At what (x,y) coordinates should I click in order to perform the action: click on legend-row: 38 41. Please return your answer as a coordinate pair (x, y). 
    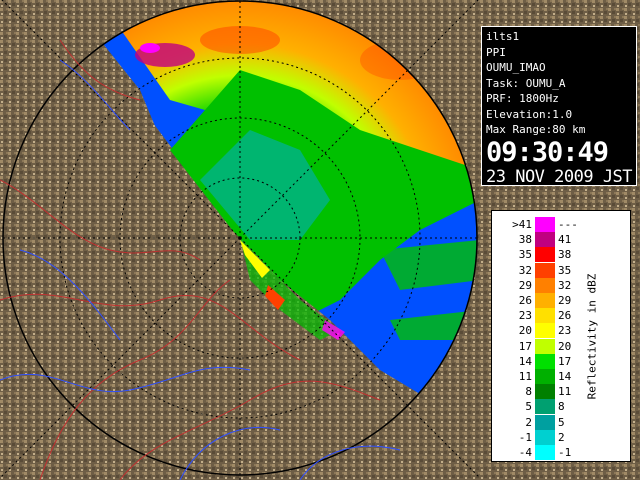
    Looking at the image, I should click on (561, 240).